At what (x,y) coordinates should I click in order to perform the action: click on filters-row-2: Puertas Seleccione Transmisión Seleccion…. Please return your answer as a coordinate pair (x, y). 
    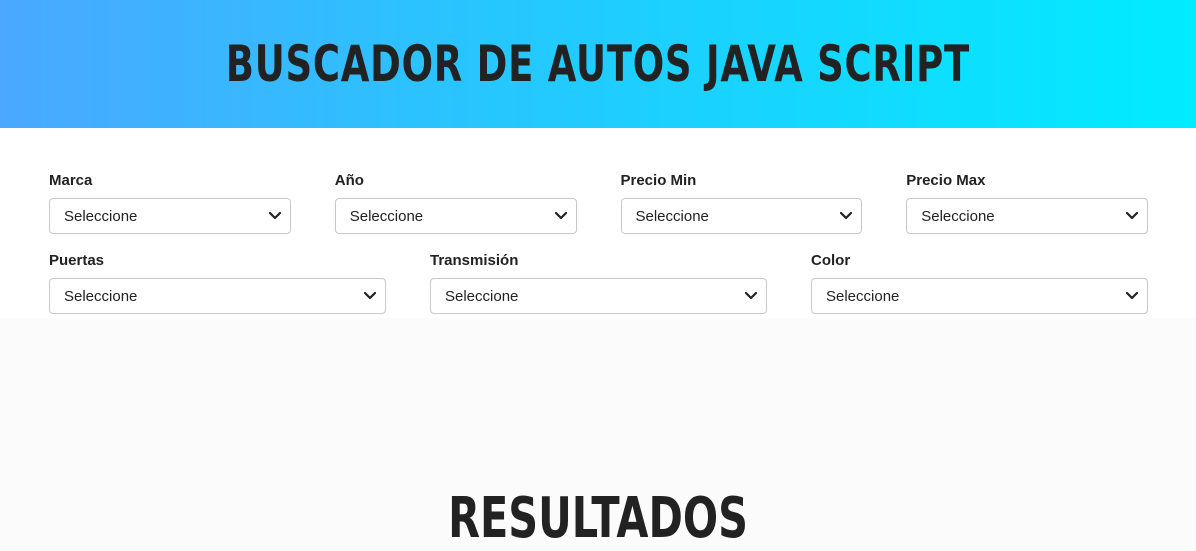
    Looking at the image, I should click on (598, 283).